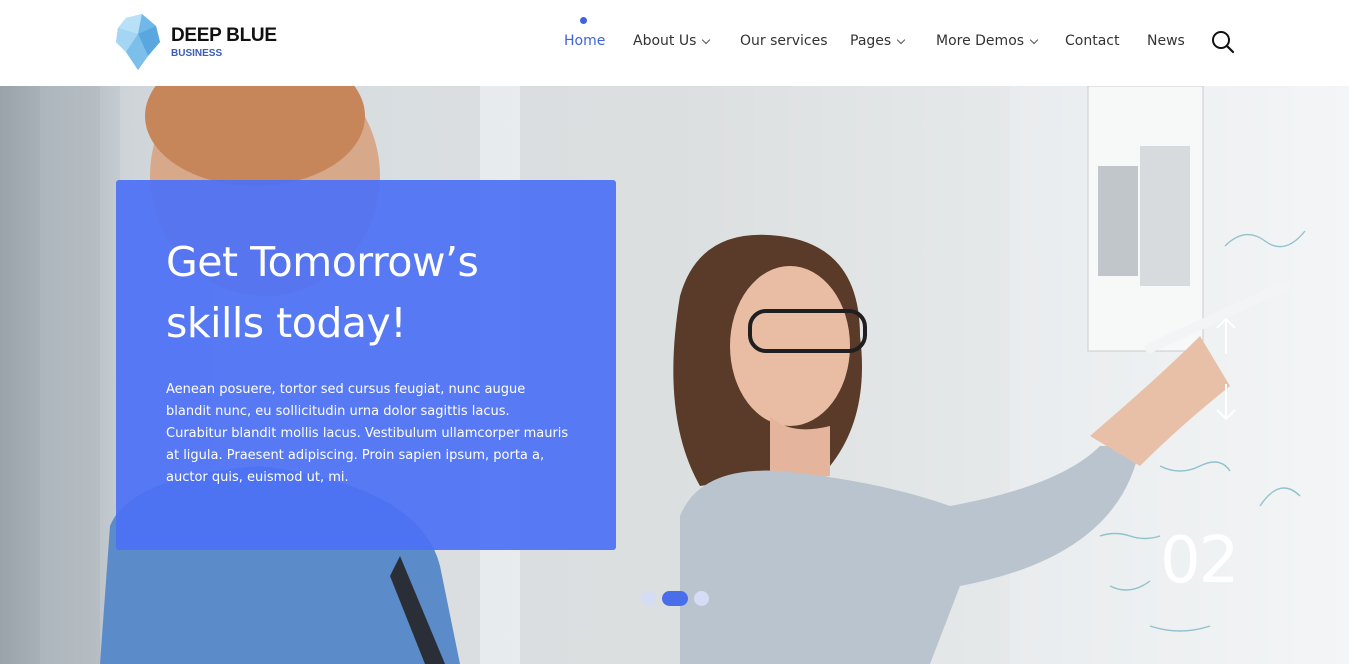 The width and height of the screenshot is (1349, 664). What do you see at coordinates (366, 293) in the screenshot?
I see `hero-title: Get Tomorrow’s skills today!` at bounding box center [366, 293].